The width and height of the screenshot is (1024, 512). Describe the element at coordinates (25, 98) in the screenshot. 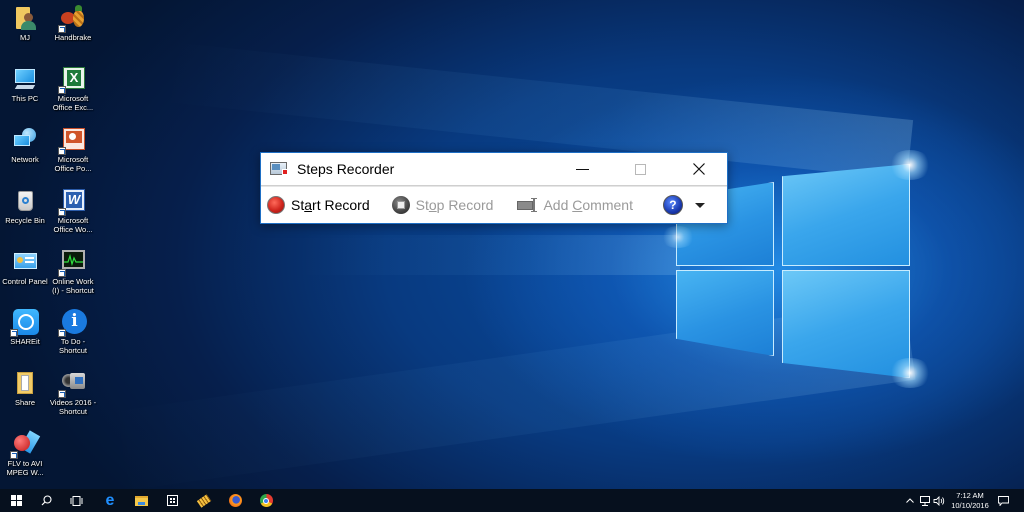

I see `desktop-icon-label: This PC` at that location.